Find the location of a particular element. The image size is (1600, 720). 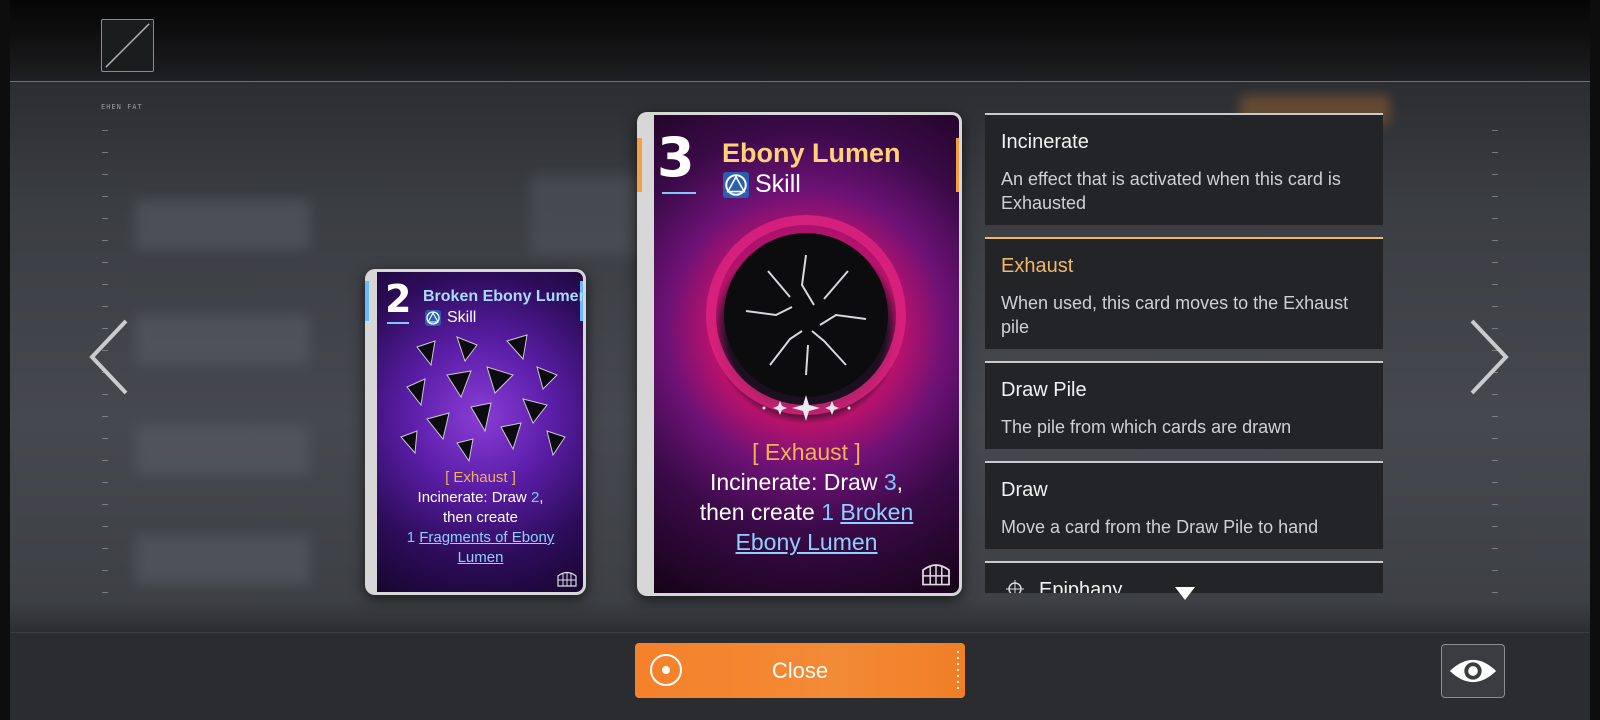

card-title: Broken Ebony Lumen is located at coordinates (504, 296).